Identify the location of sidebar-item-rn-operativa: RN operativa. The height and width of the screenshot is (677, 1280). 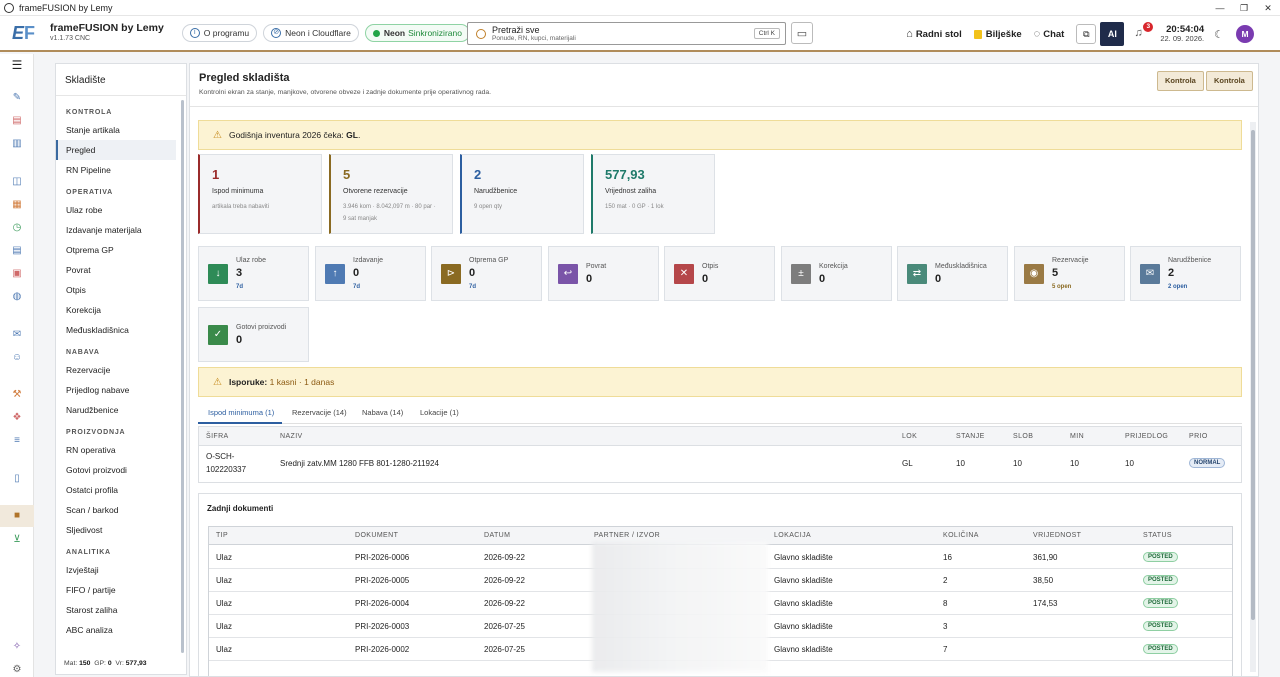
(121, 450).